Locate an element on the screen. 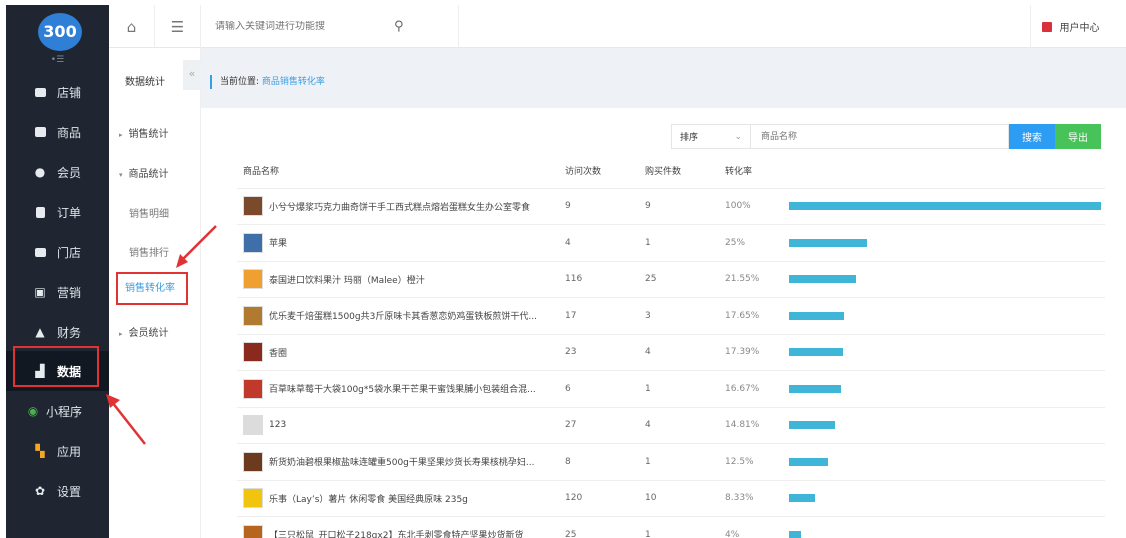 The width and height of the screenshot is (1126, 538). product-name: 小兮兮爆浆巧克力曲奇饼干手工西式糕点熔岩蛋糕女生办公室零食 is located at coordinates (399, 206).